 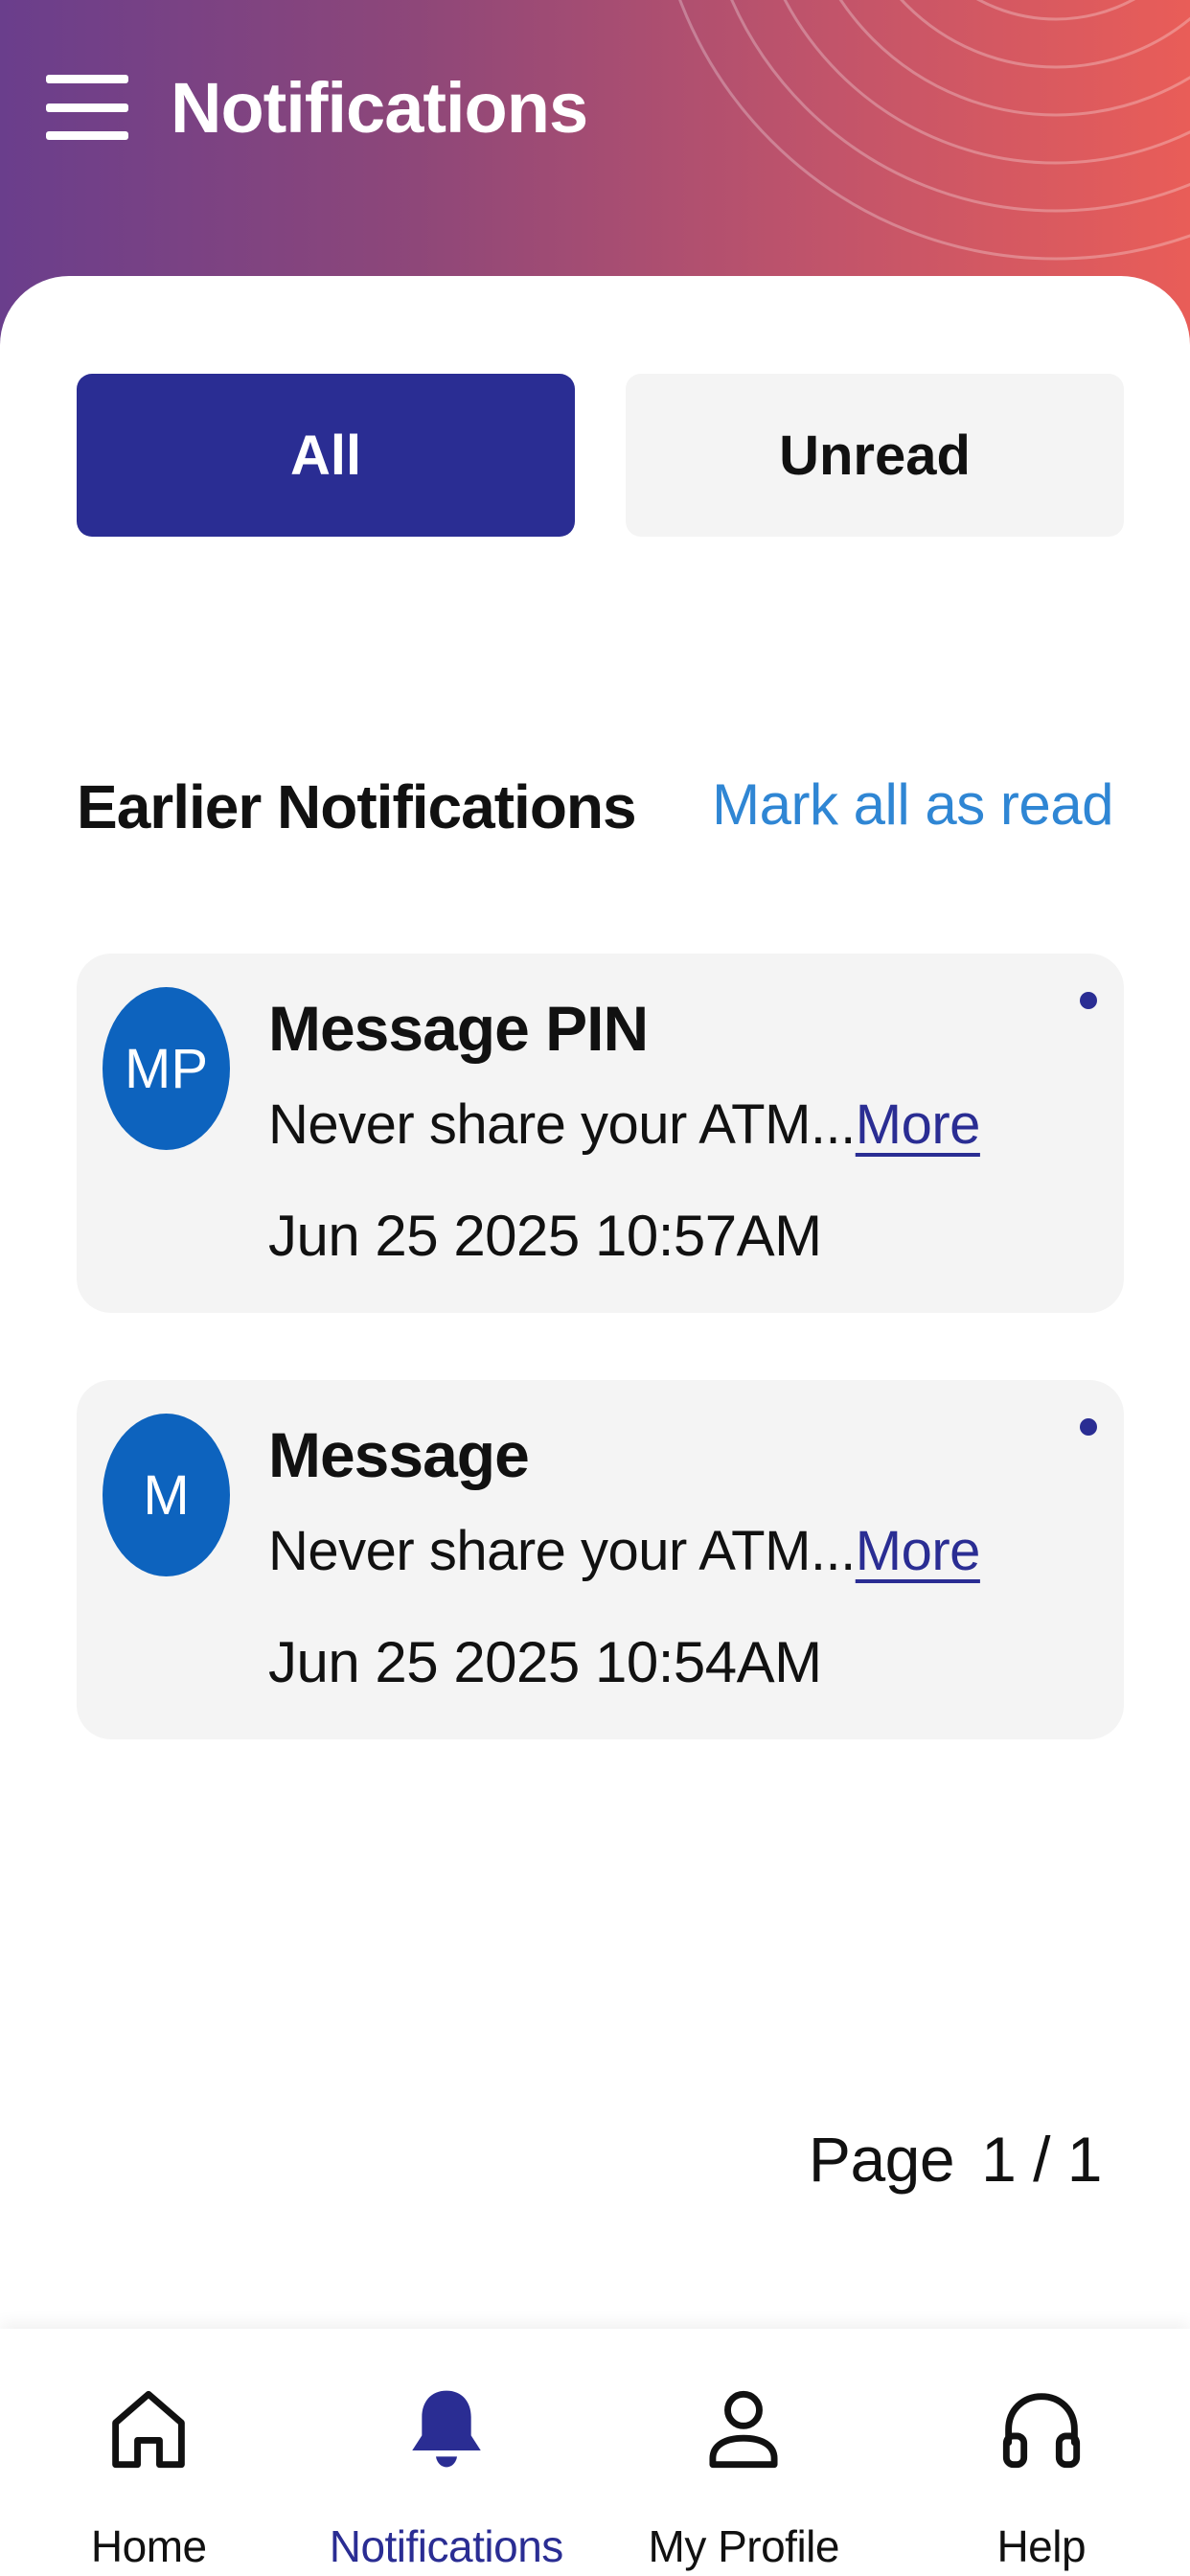 What do you see at coordinates (956, 2159) in the screenshot?
I see `pagination-indicator: Page 1 / 1` at bounding box center [956, 2159].